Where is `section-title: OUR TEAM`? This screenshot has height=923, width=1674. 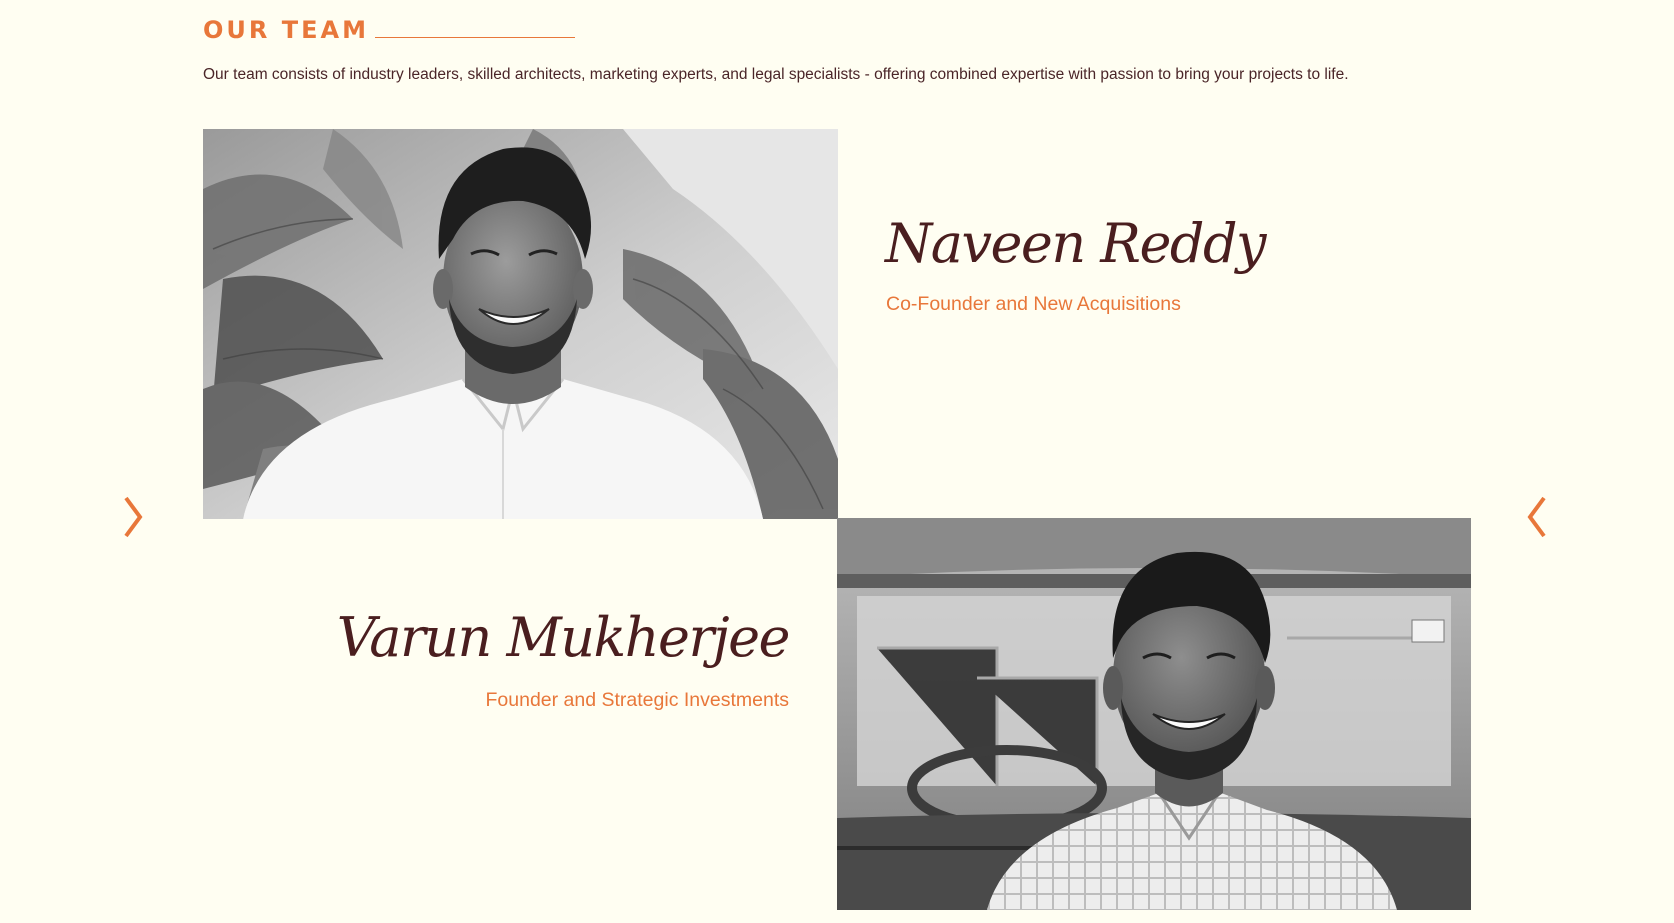
section-title: OUR TEAM is located at coordinates (286, 30).